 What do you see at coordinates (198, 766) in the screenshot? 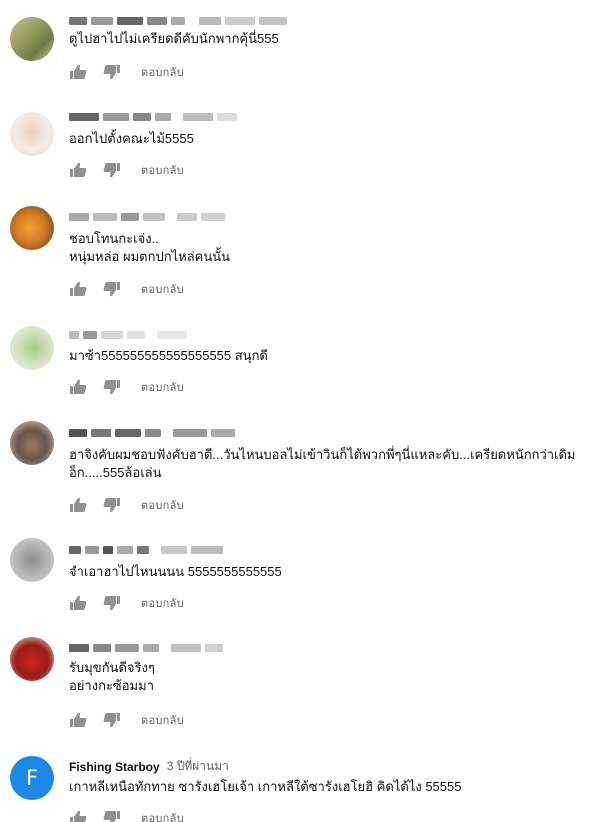
I see `timestamp: 3 ปีที่ผ่านมา` at bounding box center [198, 766].